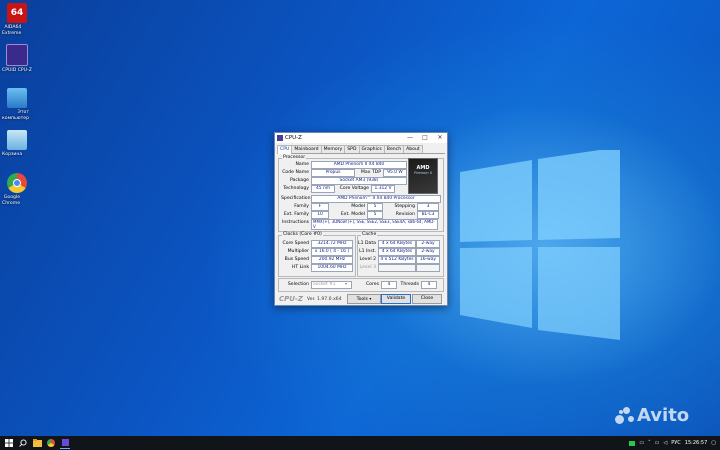 The image size is (720, 450). I want to click on level3-way, so click(428, 268).